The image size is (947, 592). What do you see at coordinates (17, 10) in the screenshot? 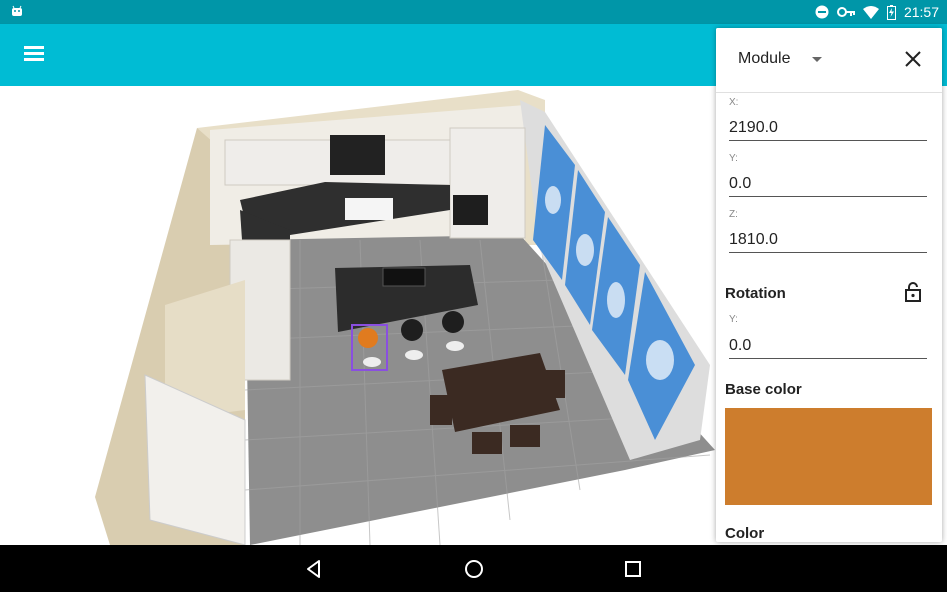
I see `android-icon` at bounding box center [17, 10].